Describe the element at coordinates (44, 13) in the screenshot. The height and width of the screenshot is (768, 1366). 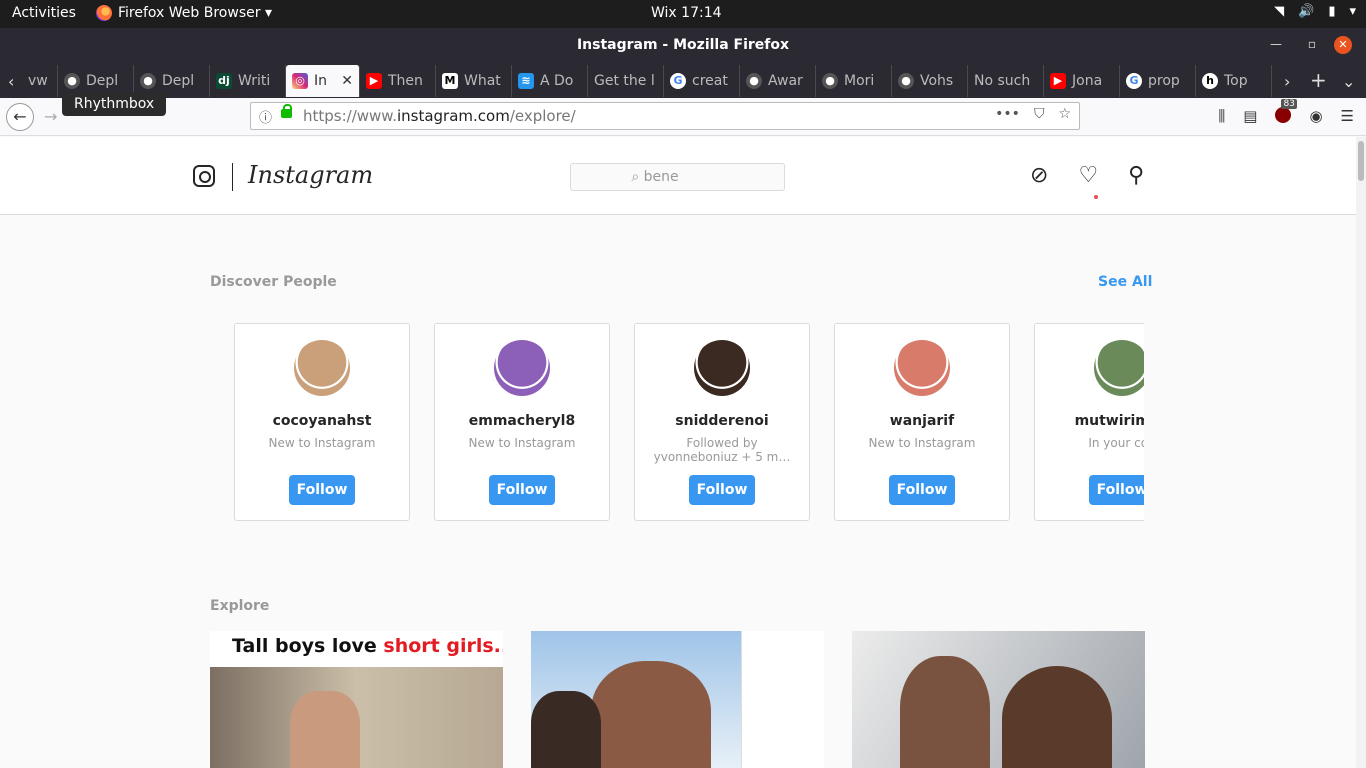
I see `activities-button: Activities` at that location.